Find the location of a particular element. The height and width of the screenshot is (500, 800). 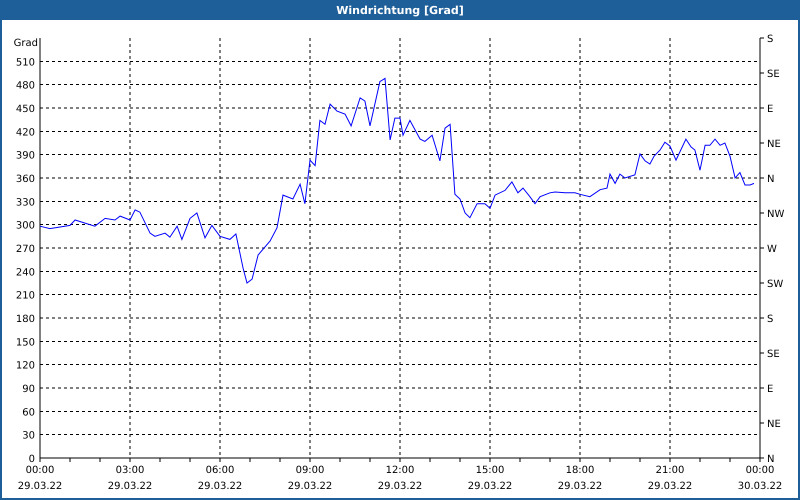

axis-label: 09:00 is located at coordinates (310, 470).